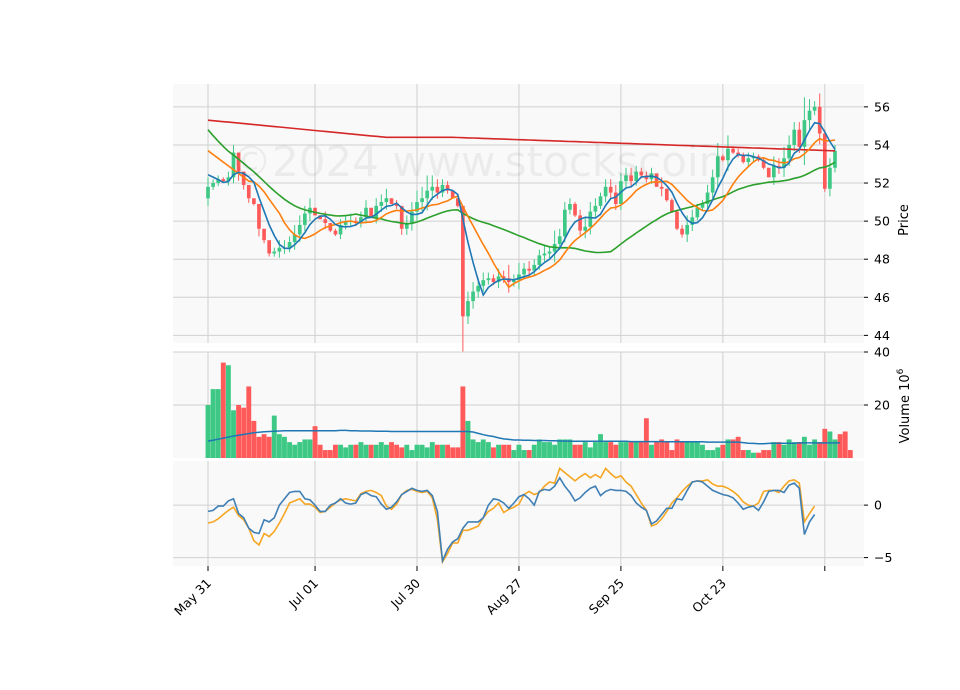  Describe the element at coordinates (878, 505) in the screenshot. I see `macd-ytick-label: 0` at that location.